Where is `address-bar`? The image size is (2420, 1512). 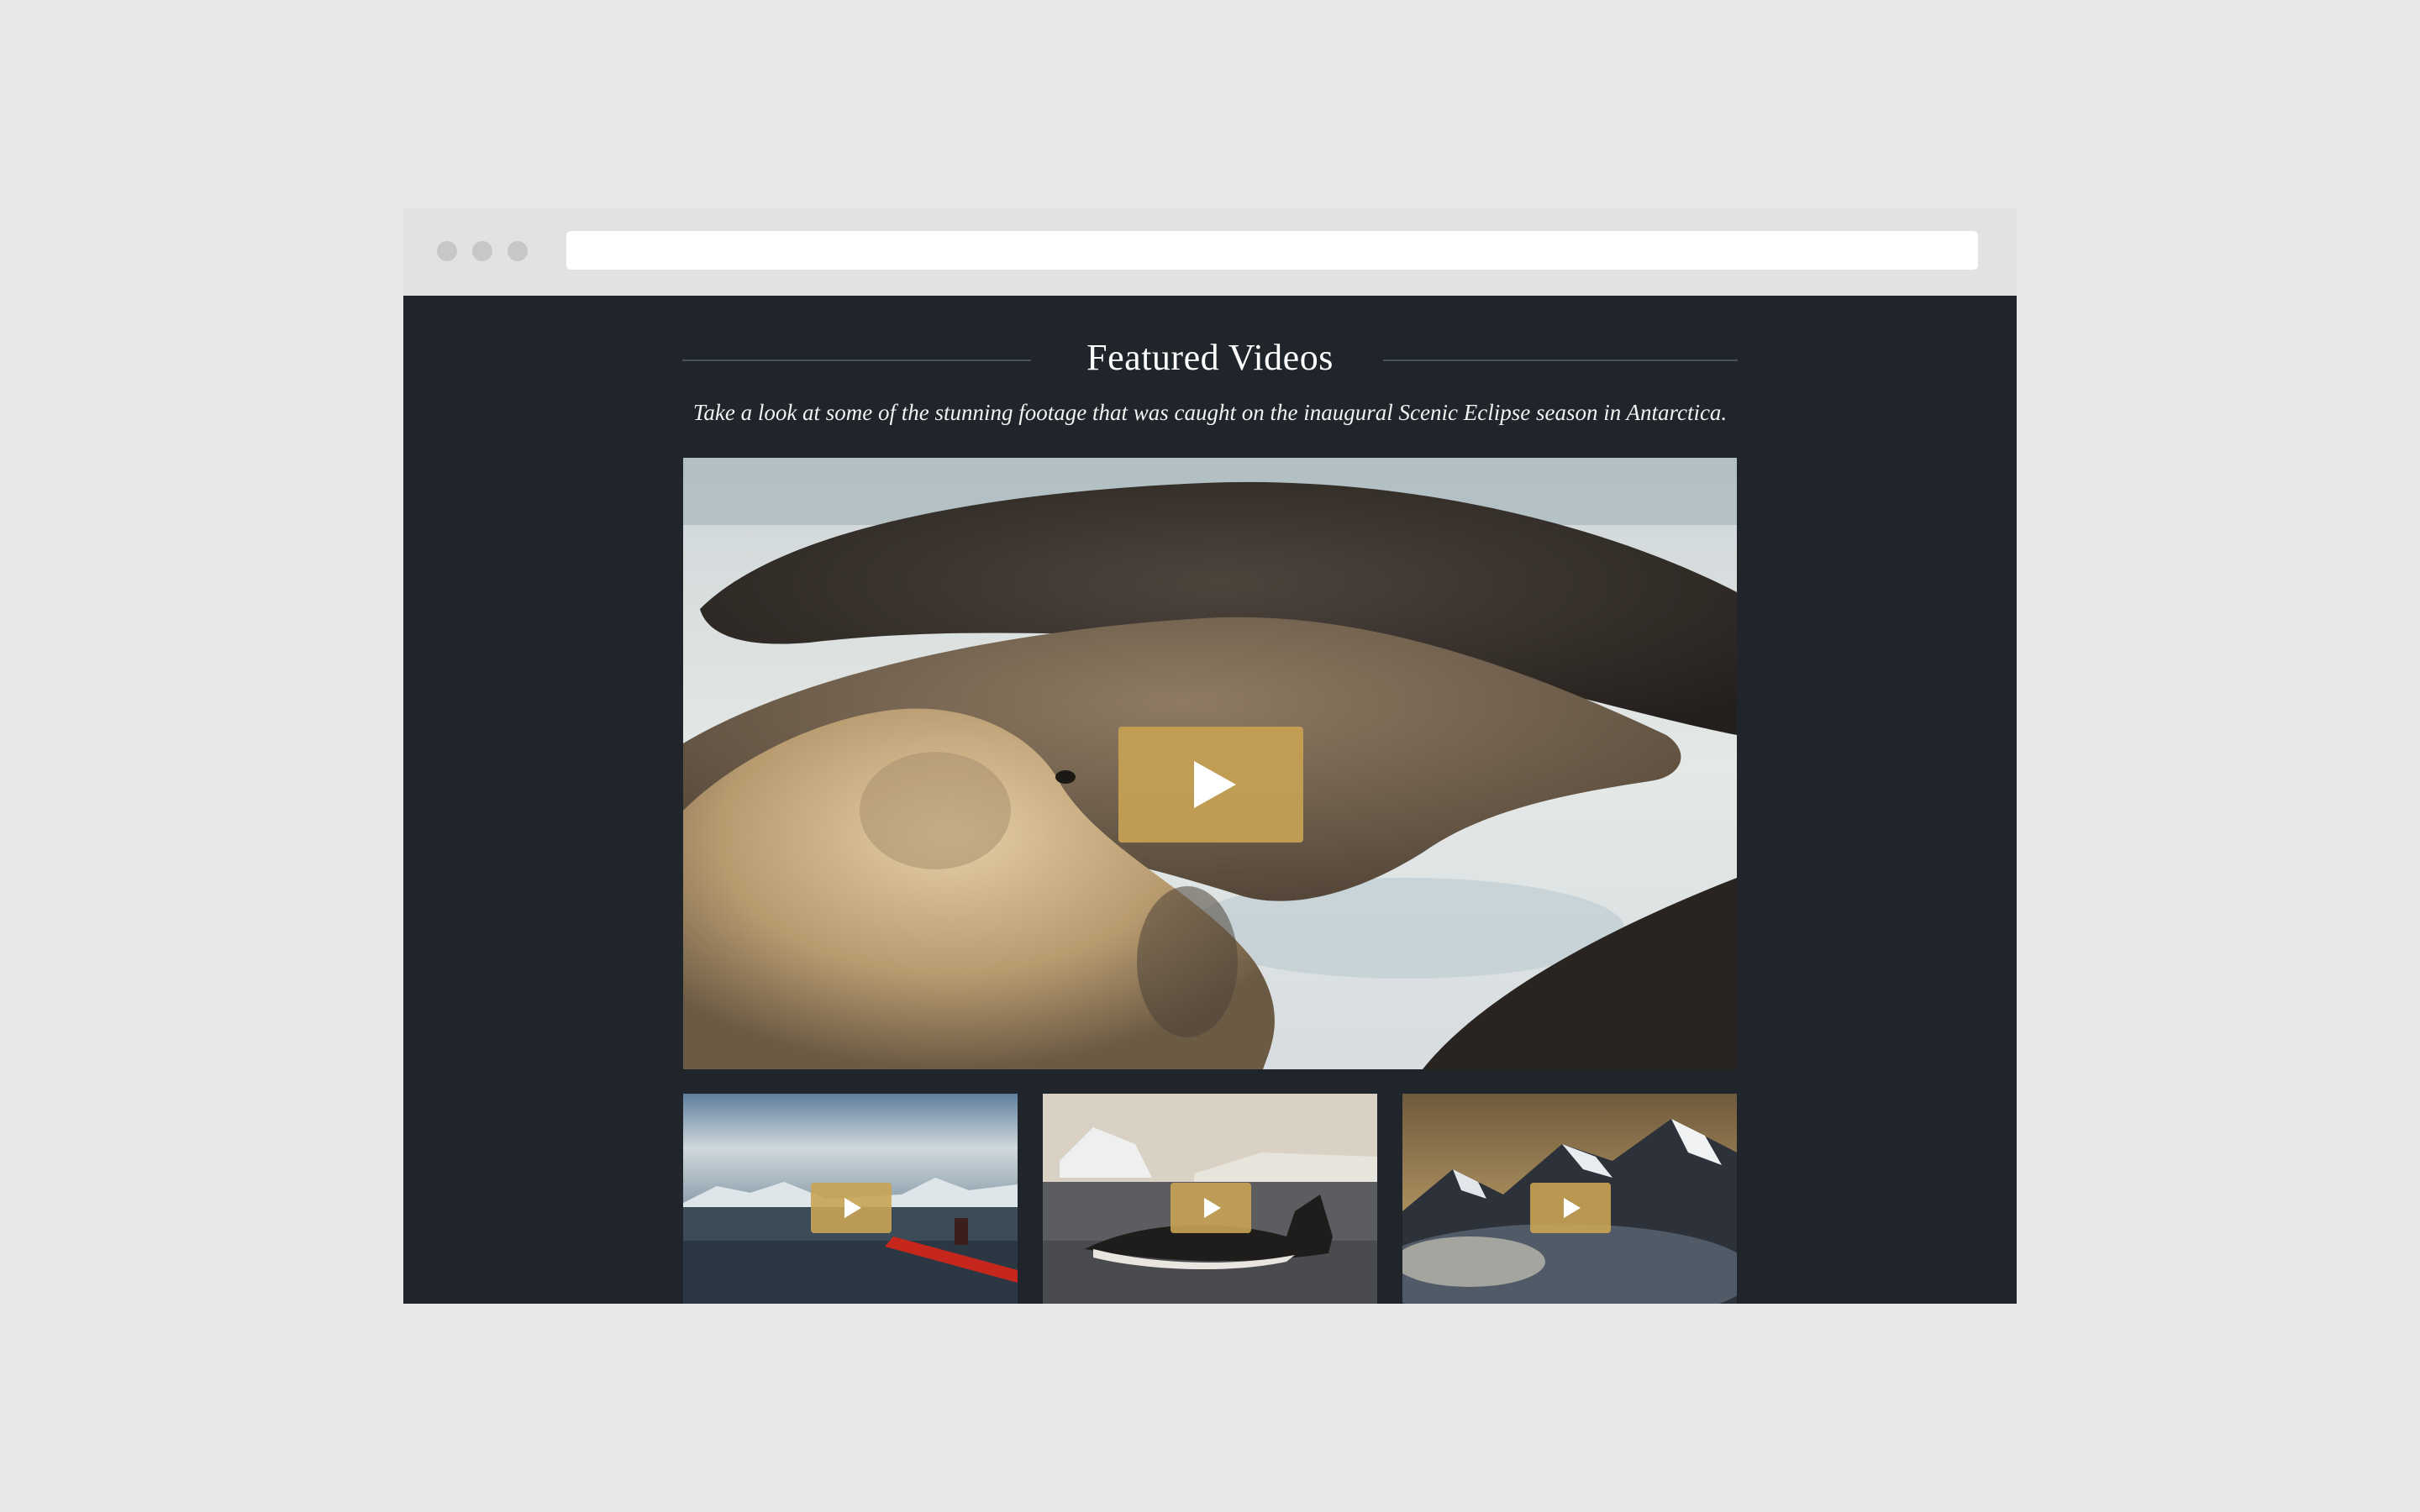
address-bar is located at coordinates (1272, 250).